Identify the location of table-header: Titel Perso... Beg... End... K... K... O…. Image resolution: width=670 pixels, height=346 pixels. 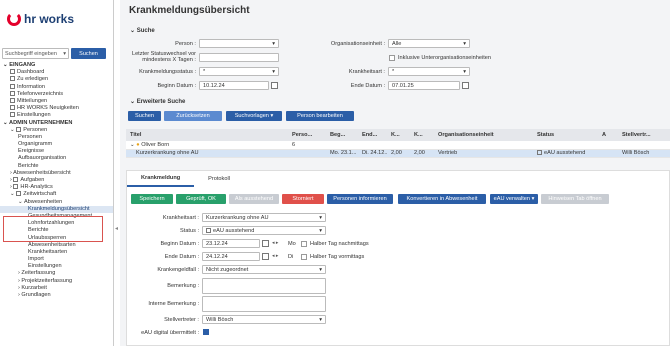
(398, 135).